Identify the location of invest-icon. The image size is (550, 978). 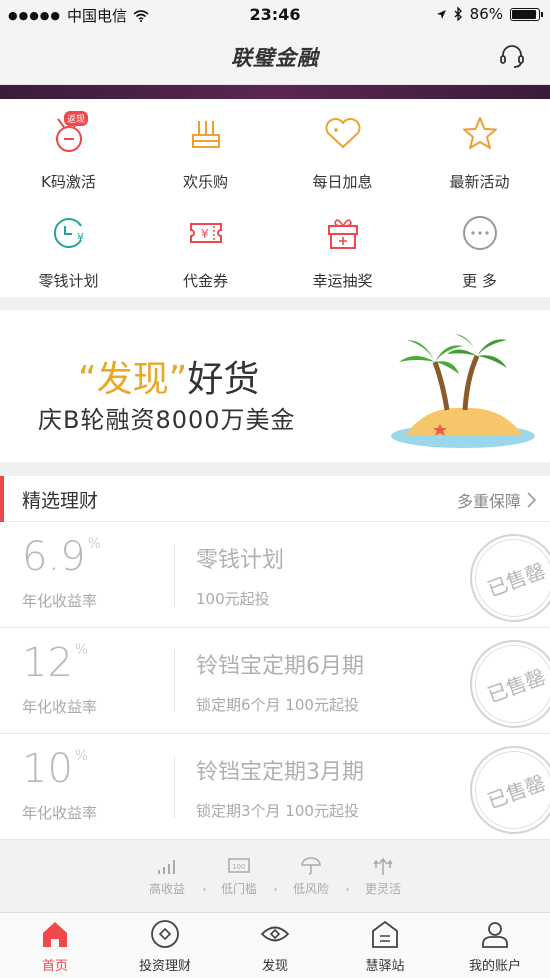
(165, 934).